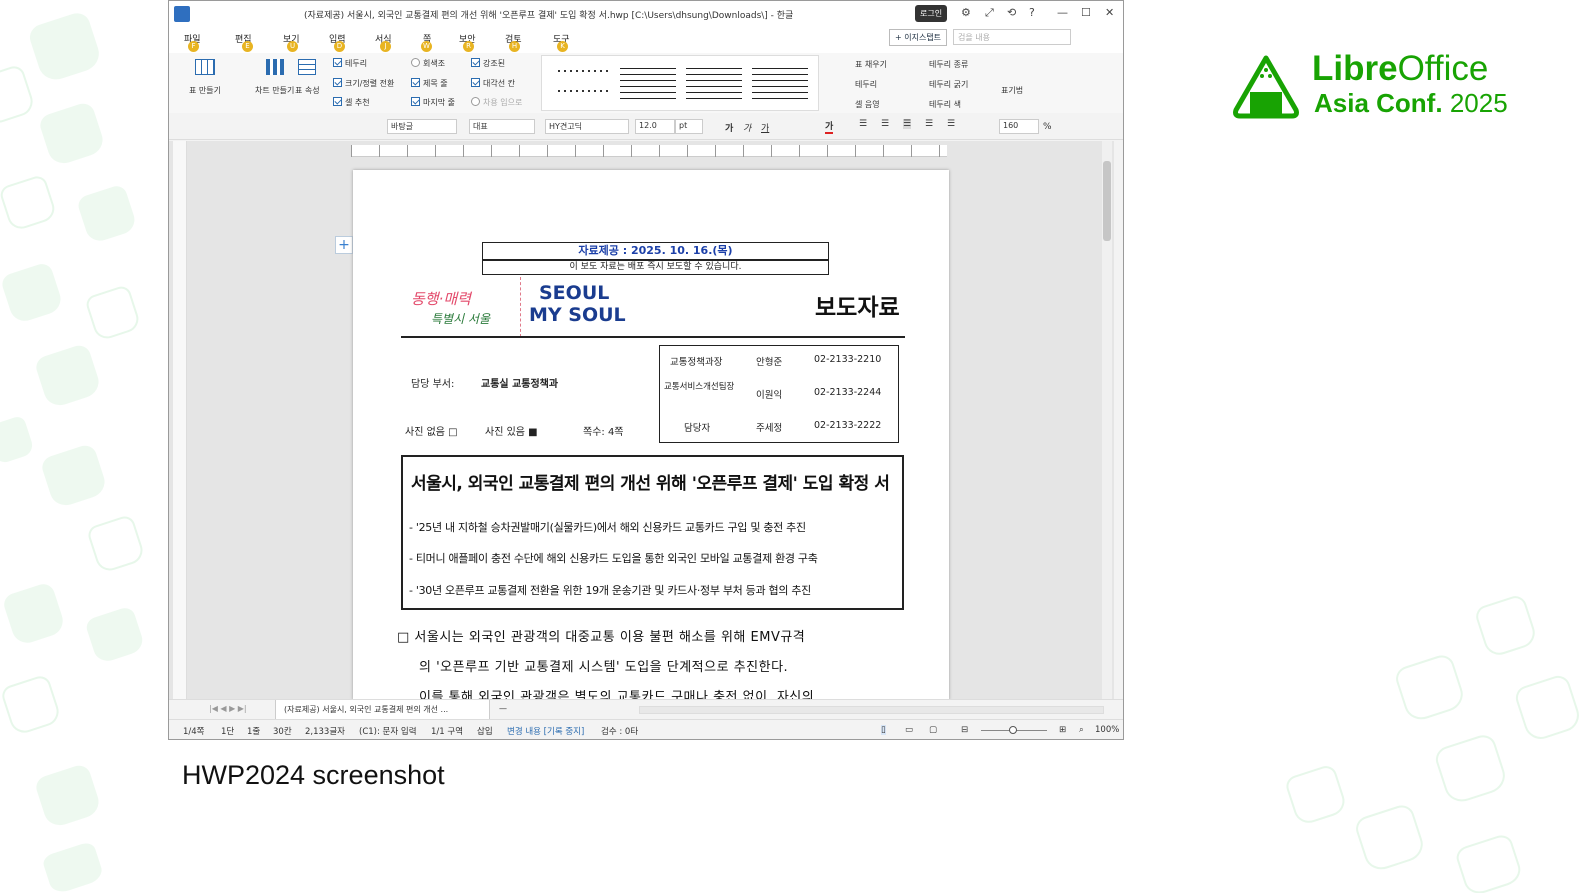  I want to click on maximize-button: ☐, so click(1086, 12).